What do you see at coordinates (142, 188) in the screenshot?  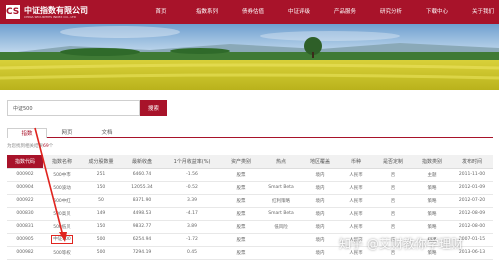 I see `cell-close: 12055.34` at bounding box center [142, 188].